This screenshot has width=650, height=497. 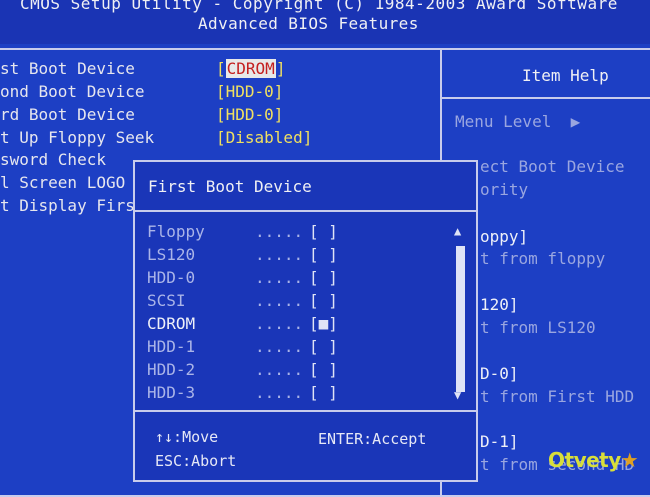 I want to click on help-line: D-0], so click(x=499, y=373).